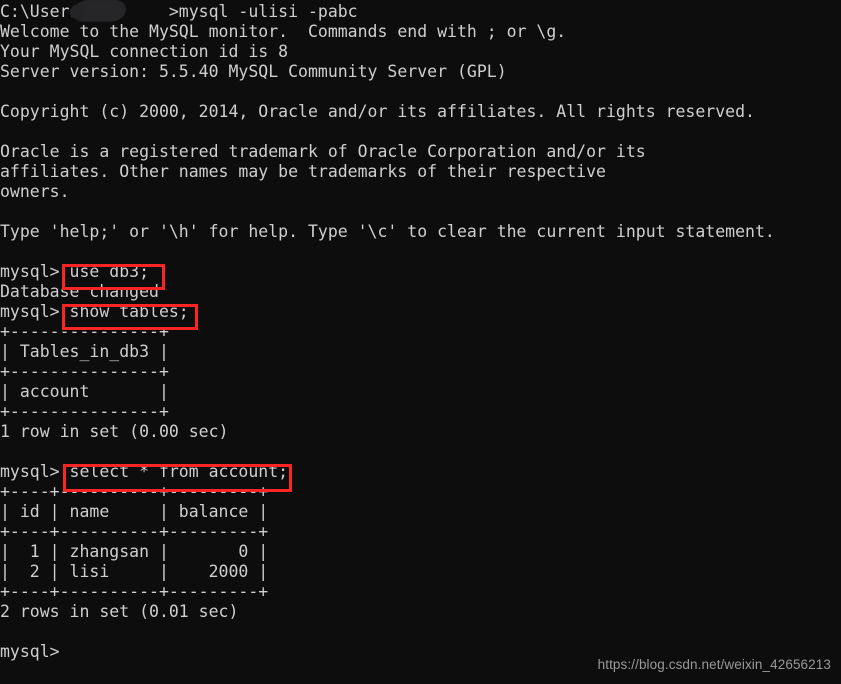 The height and width of the screenshot is (684, 841). I want to click on terminal-line: Database changed, so click(79, 291).